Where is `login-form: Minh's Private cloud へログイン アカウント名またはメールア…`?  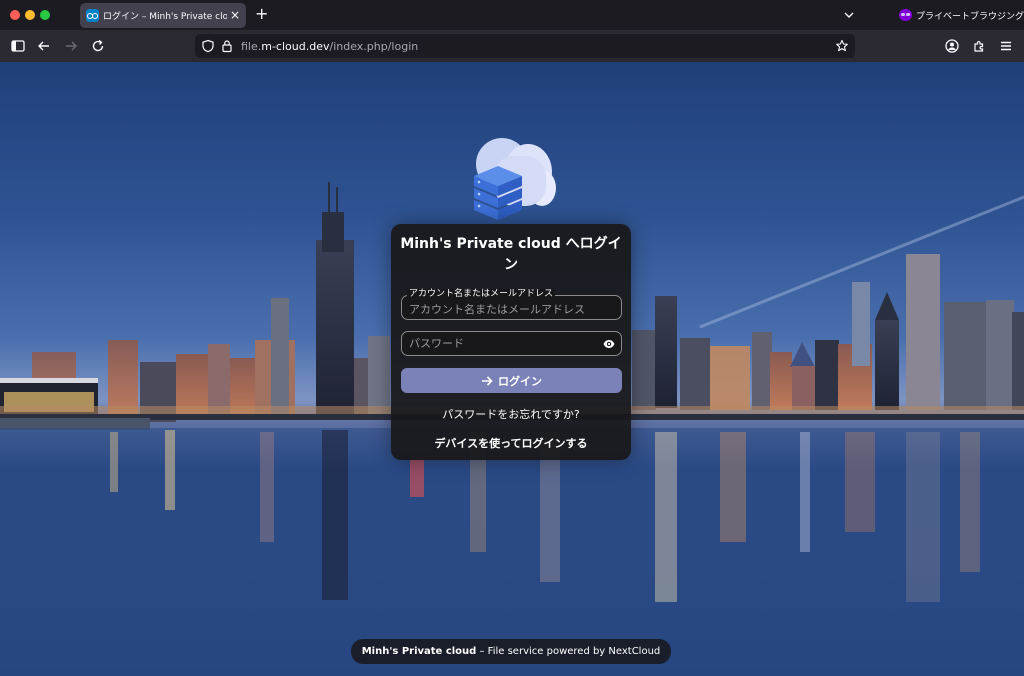 login-form: Minh's Private cloud へログイン アカウント名またはメールア… is located at coordinates (511, 342).